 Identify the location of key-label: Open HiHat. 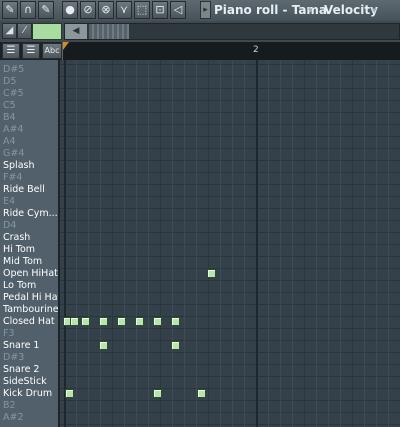
(29, 274).